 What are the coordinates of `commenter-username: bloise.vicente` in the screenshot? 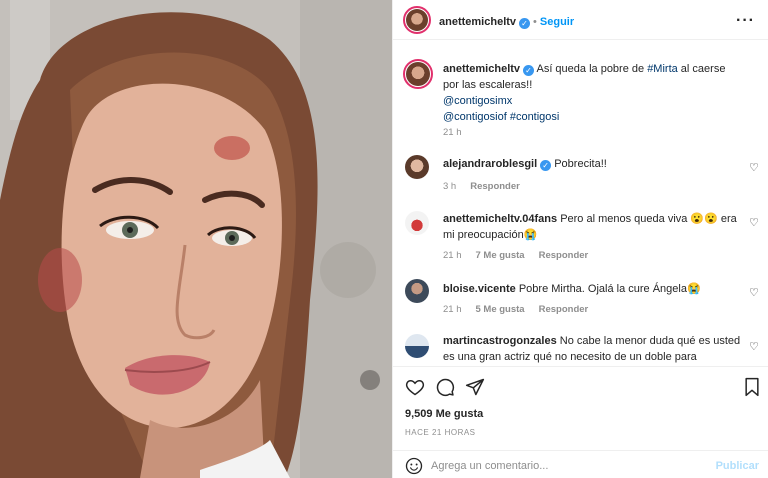 It's located at (479, 289).